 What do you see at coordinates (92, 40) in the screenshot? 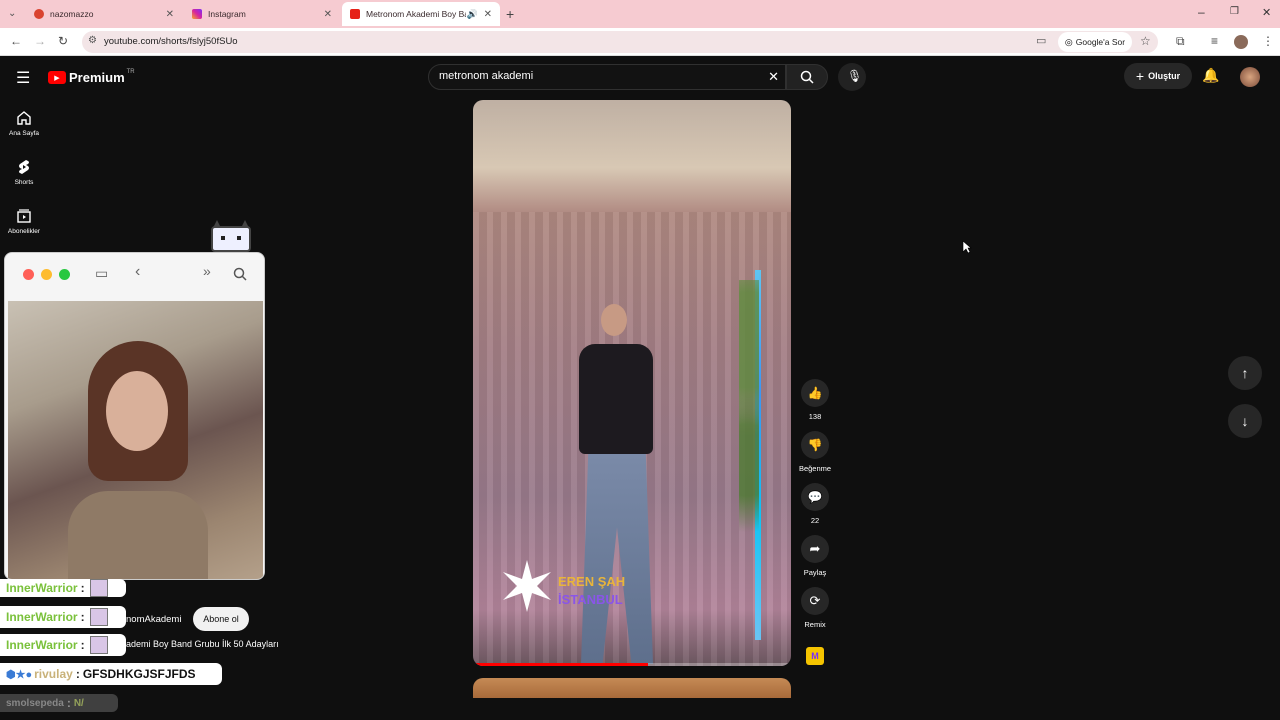
I see `site-info-icon: ⚙` at bounding box center [92, 40].